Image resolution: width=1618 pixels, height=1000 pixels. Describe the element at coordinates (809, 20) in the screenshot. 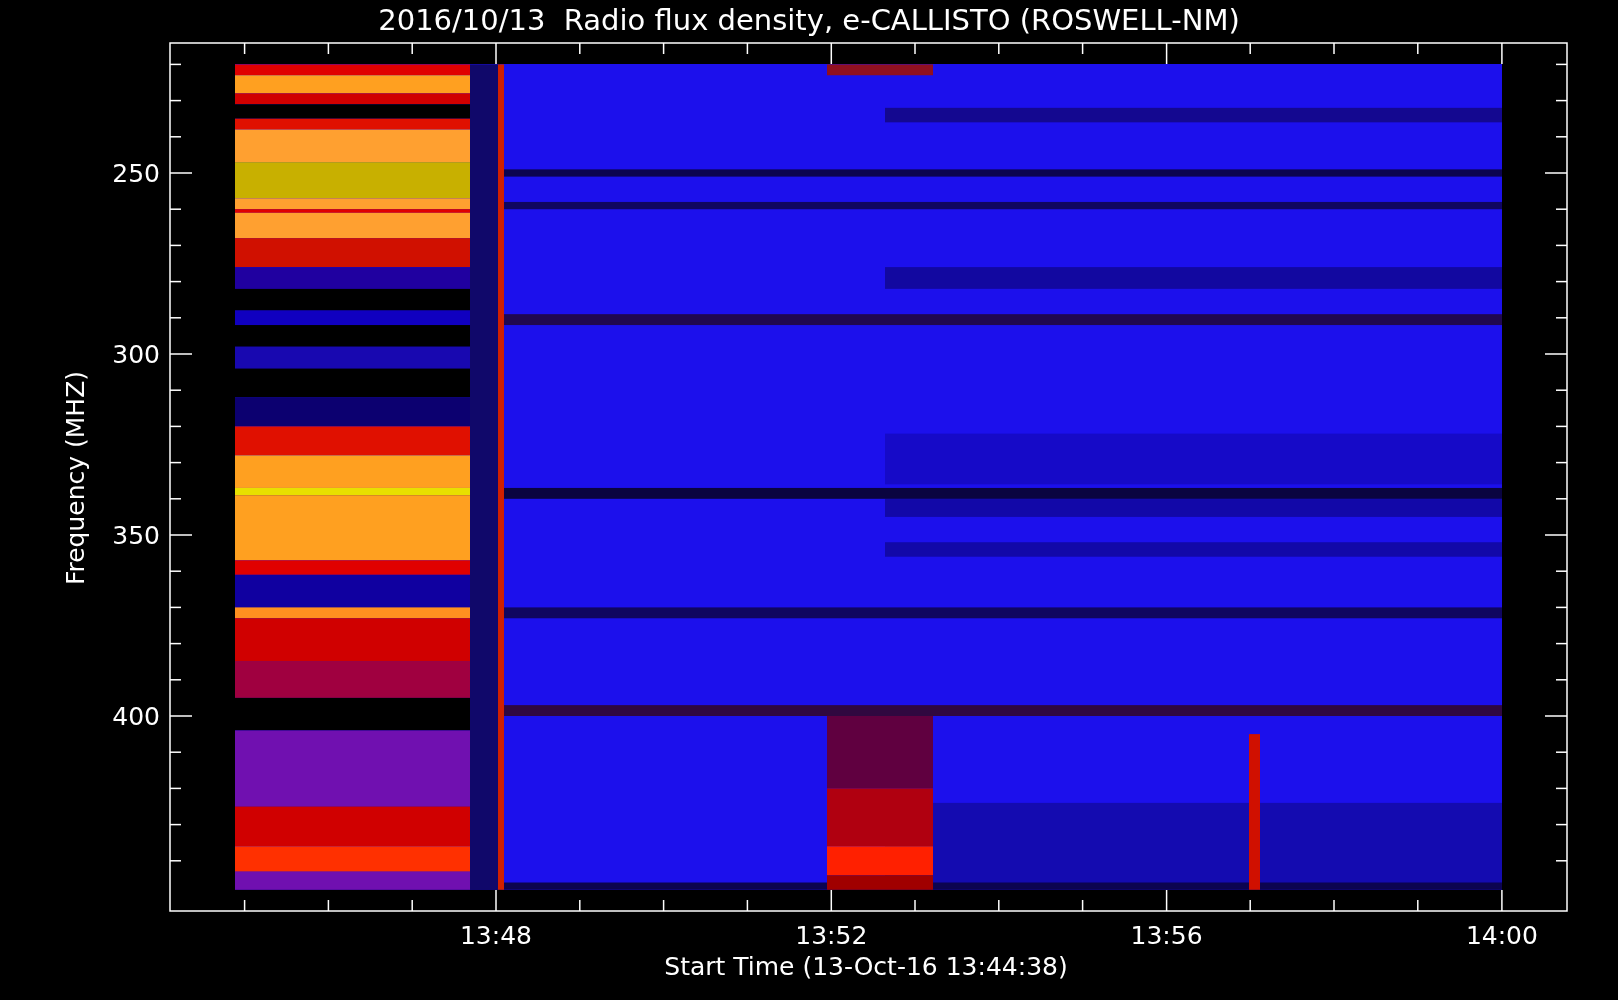

I see `chart-title: 2016/10/13 Radio flux density, e-CALLISTO (ROSWELL-NM)` at that location.